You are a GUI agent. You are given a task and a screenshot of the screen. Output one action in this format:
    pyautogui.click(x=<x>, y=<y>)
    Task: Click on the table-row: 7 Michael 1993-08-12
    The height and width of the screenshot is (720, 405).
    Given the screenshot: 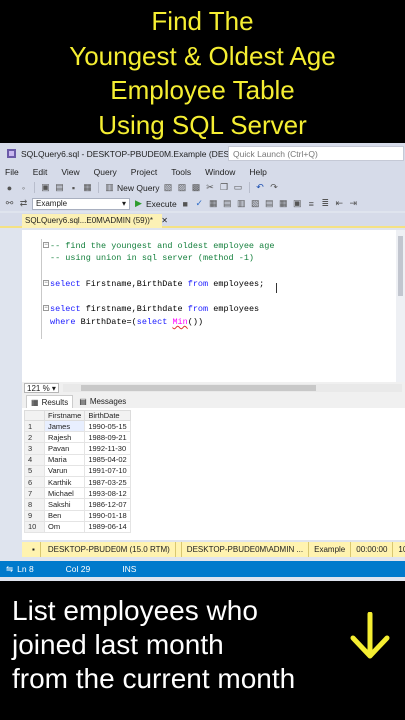 What is the action you would take?
    pyautogui.click(x=77, y=493)
    